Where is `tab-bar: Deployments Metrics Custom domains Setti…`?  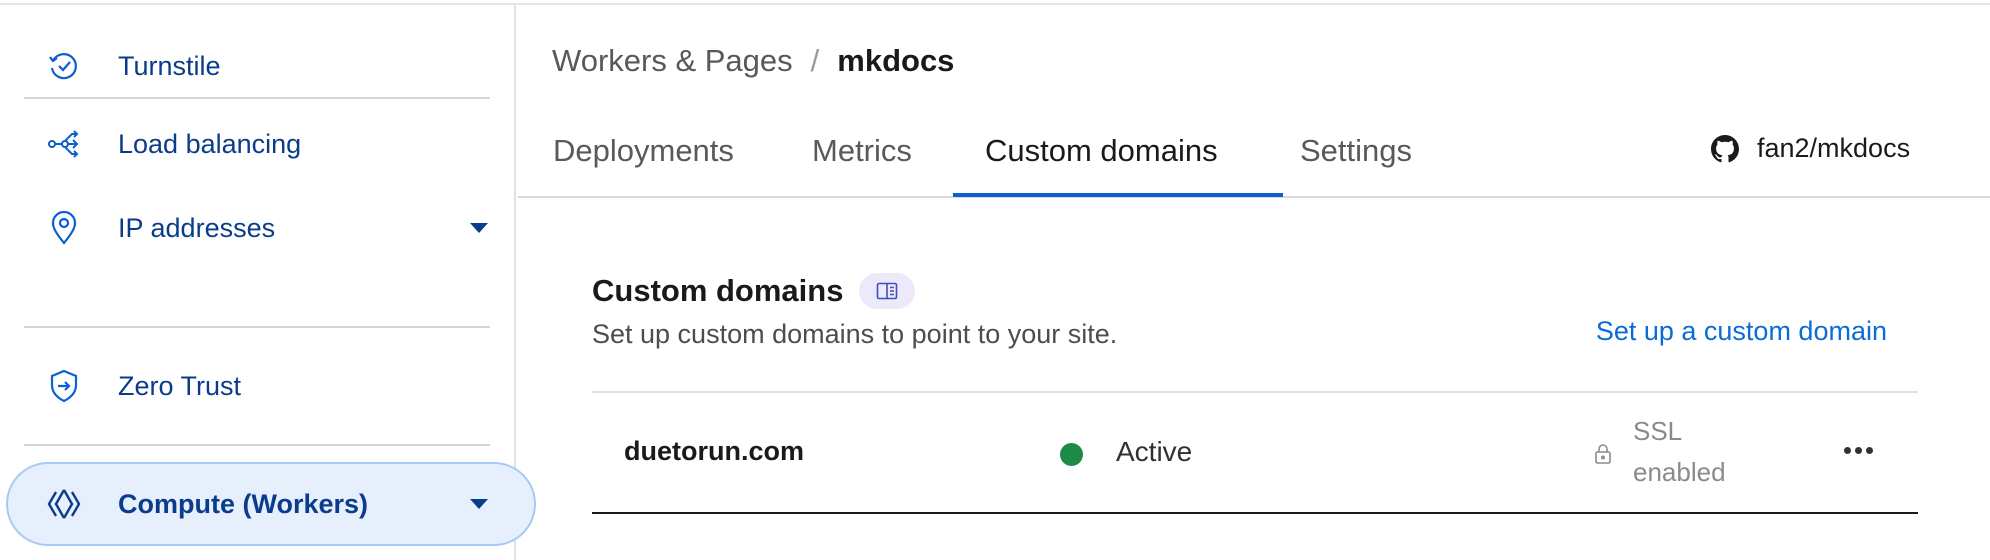
tab-bar: Deployments Metrics Custom domains Setti… is located at coordinates (1254, 151).